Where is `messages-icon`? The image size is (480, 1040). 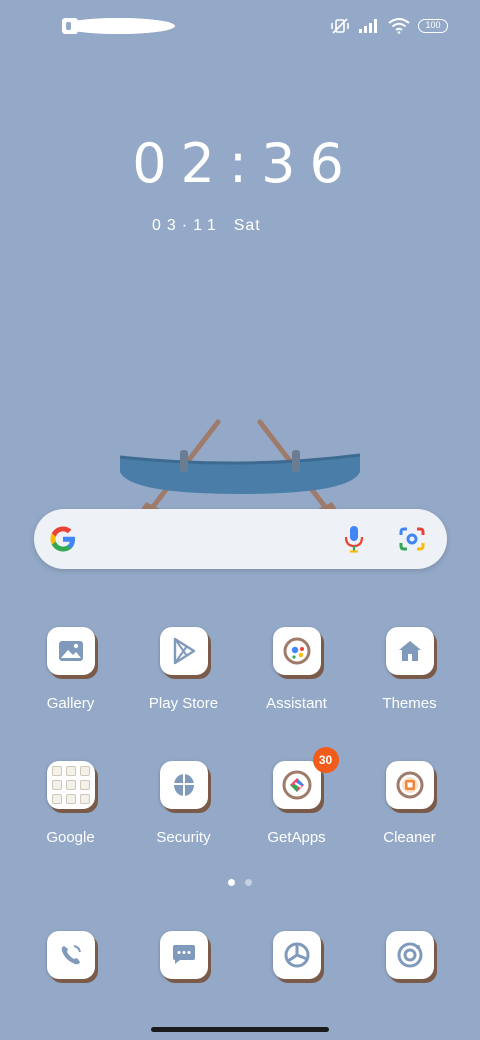
messages-icon is located at coordinates (183, 955).